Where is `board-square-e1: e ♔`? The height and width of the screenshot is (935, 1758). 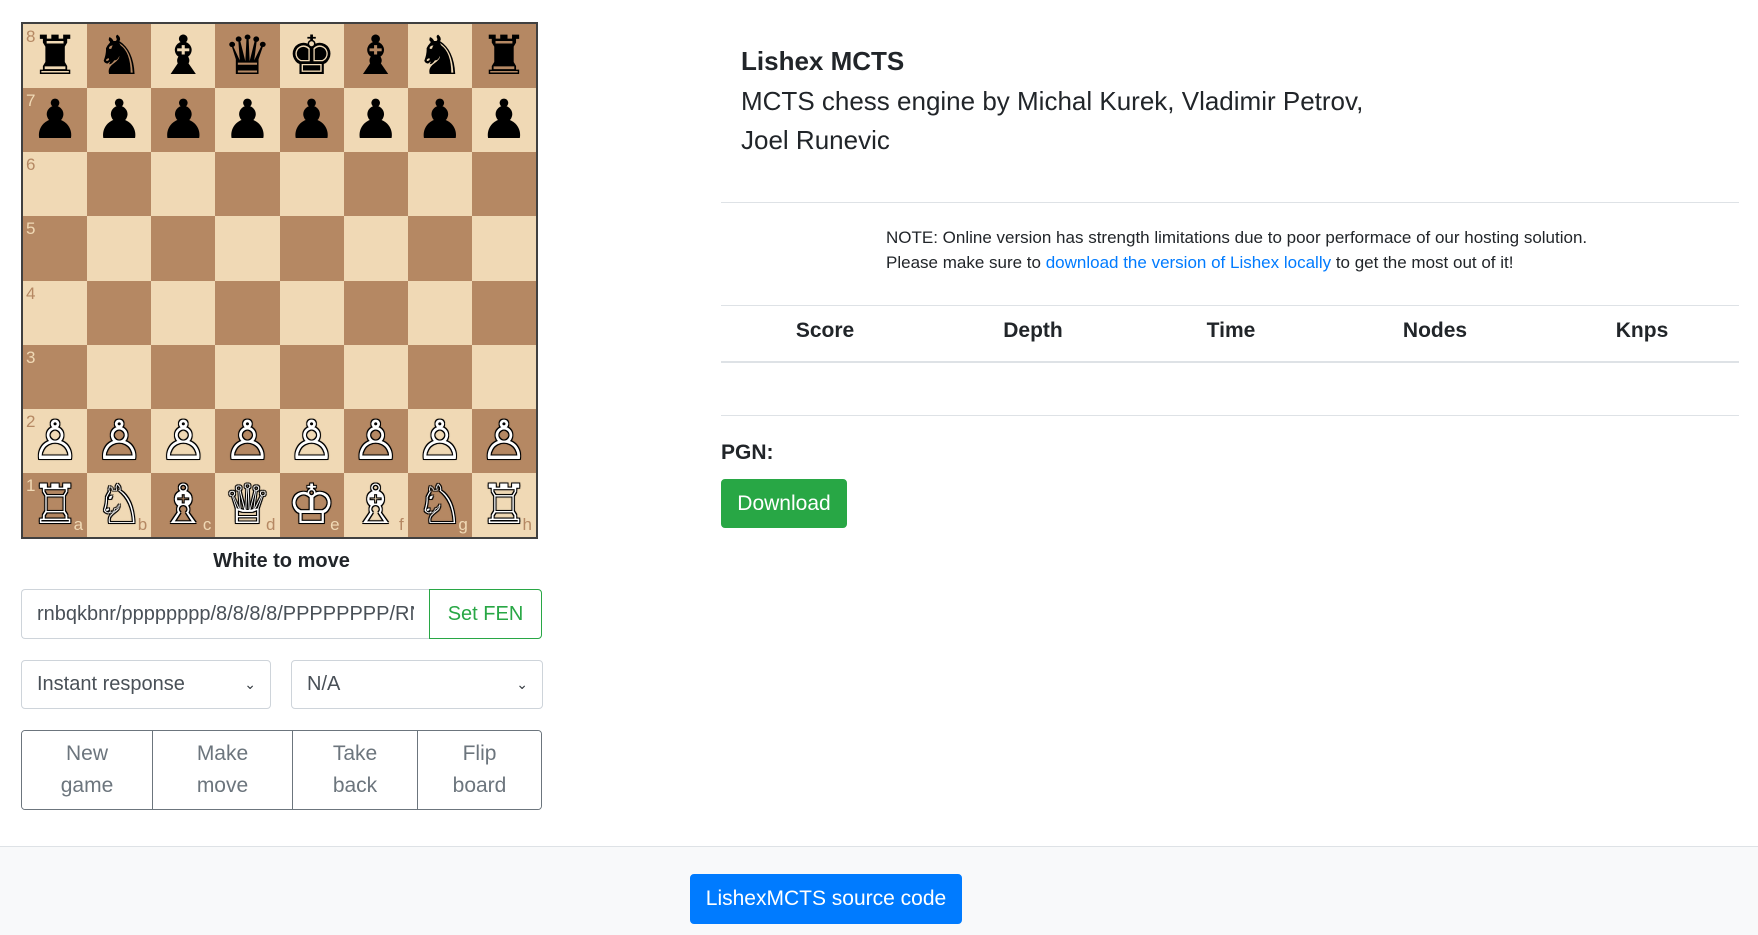 board-square-e1: e ♔ is located at coordinates (311, 504).